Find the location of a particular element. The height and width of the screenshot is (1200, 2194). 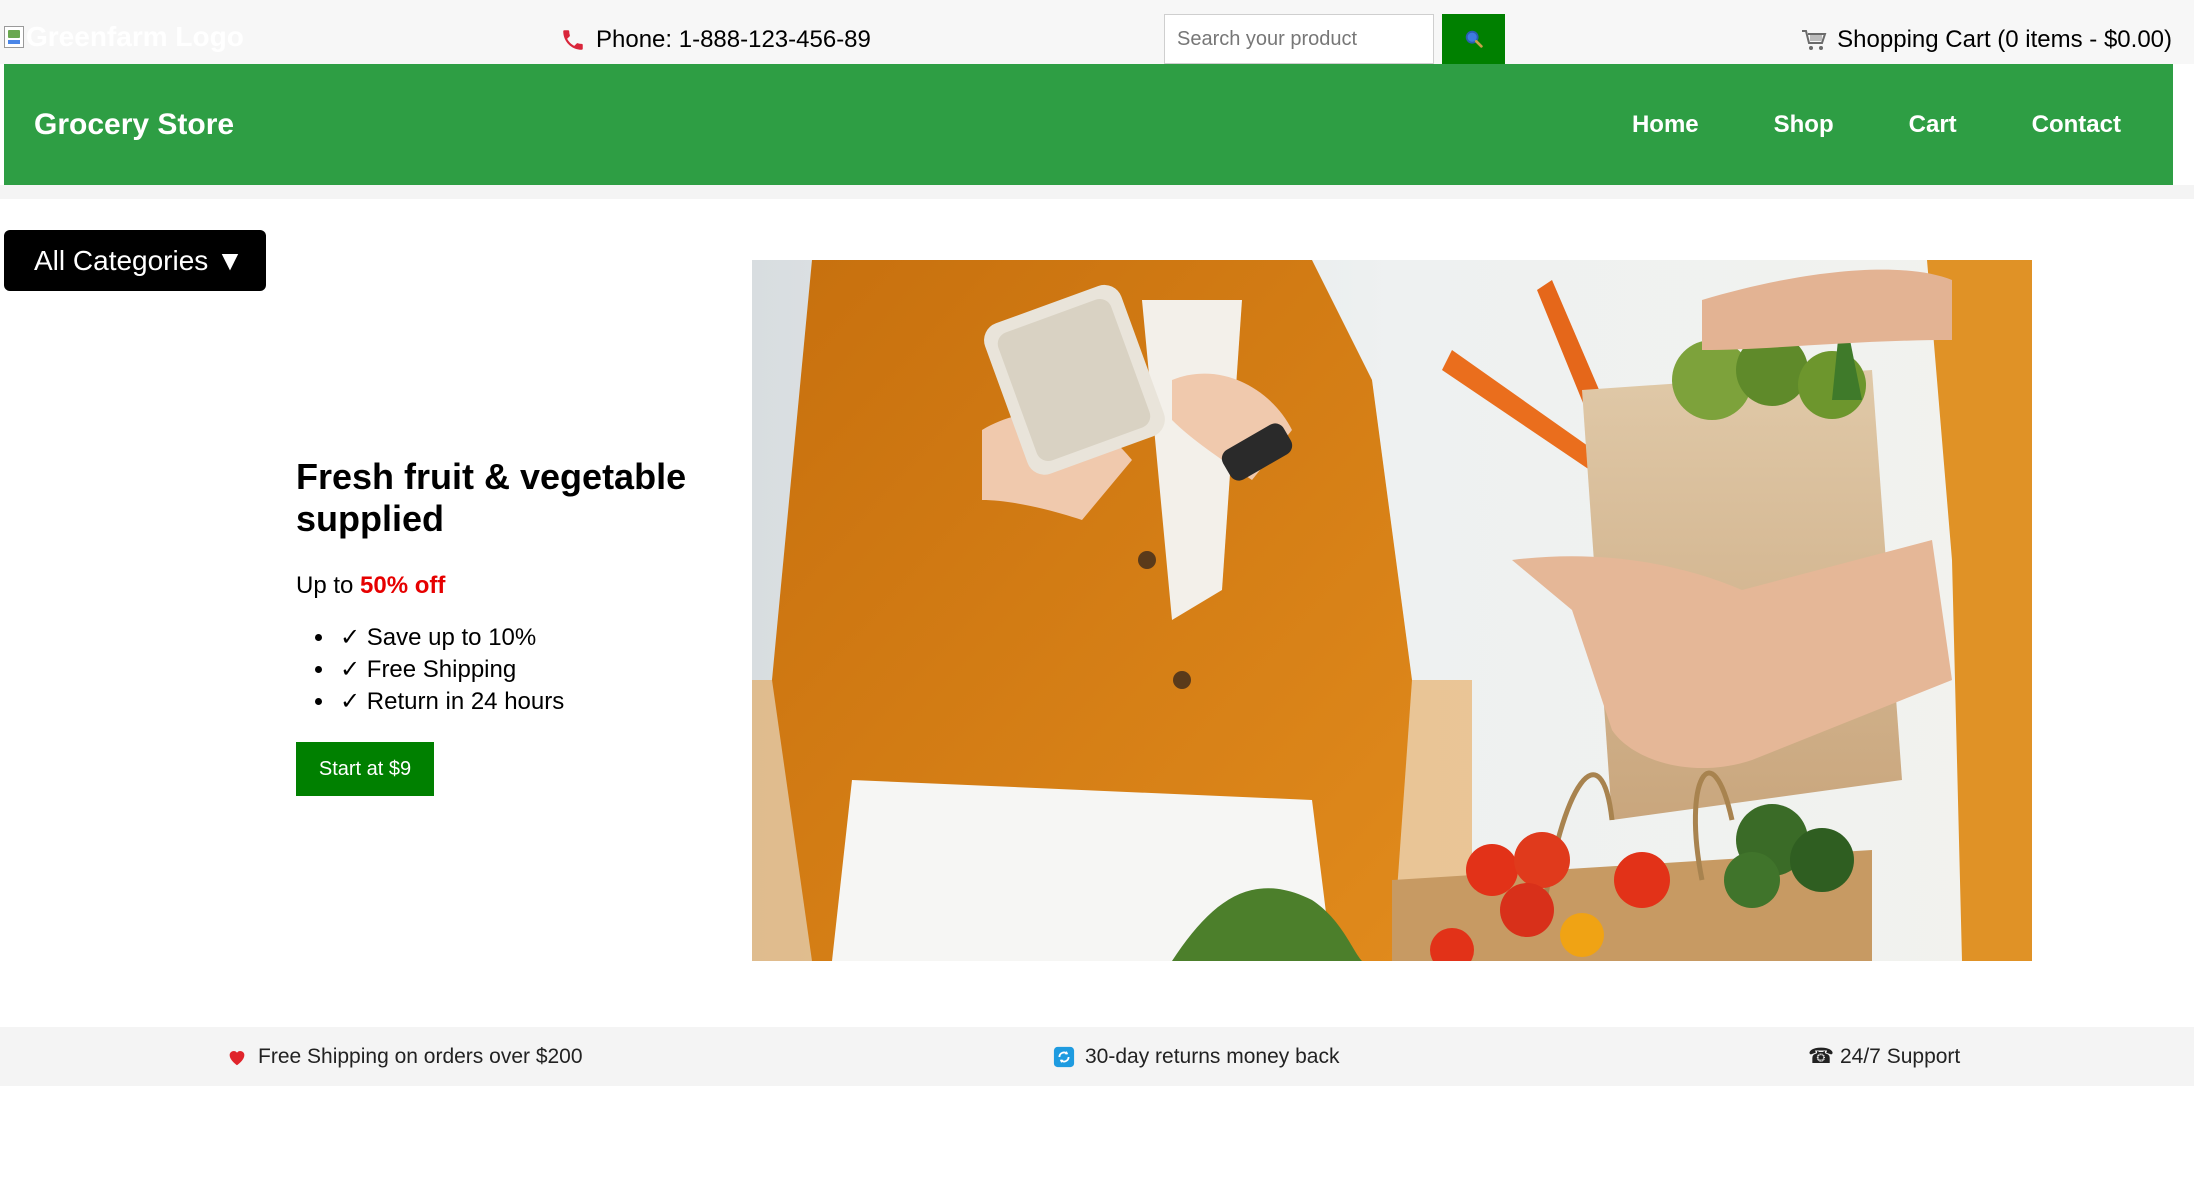

heart-icon is located at coordinates (237, 1057).